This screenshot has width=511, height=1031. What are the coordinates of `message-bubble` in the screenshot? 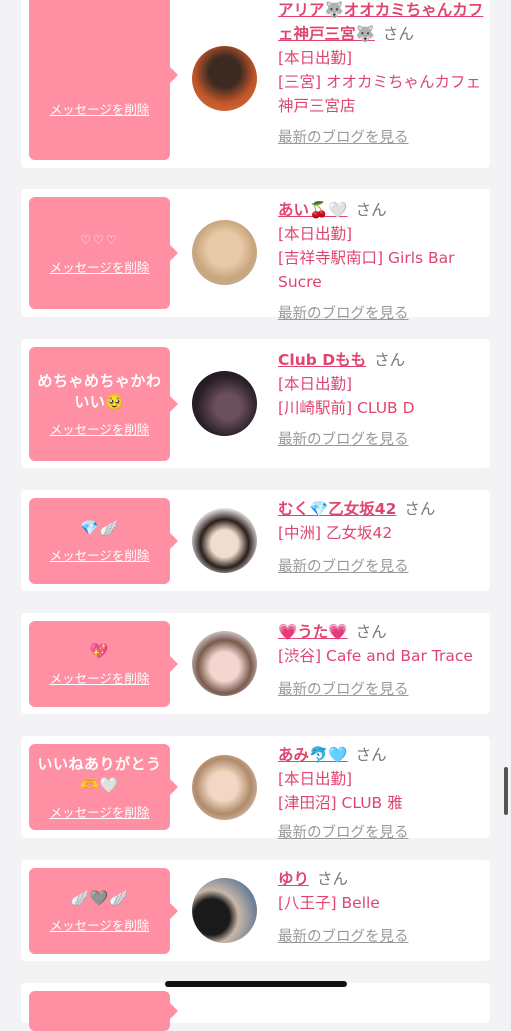 It's located at (103, 1011).